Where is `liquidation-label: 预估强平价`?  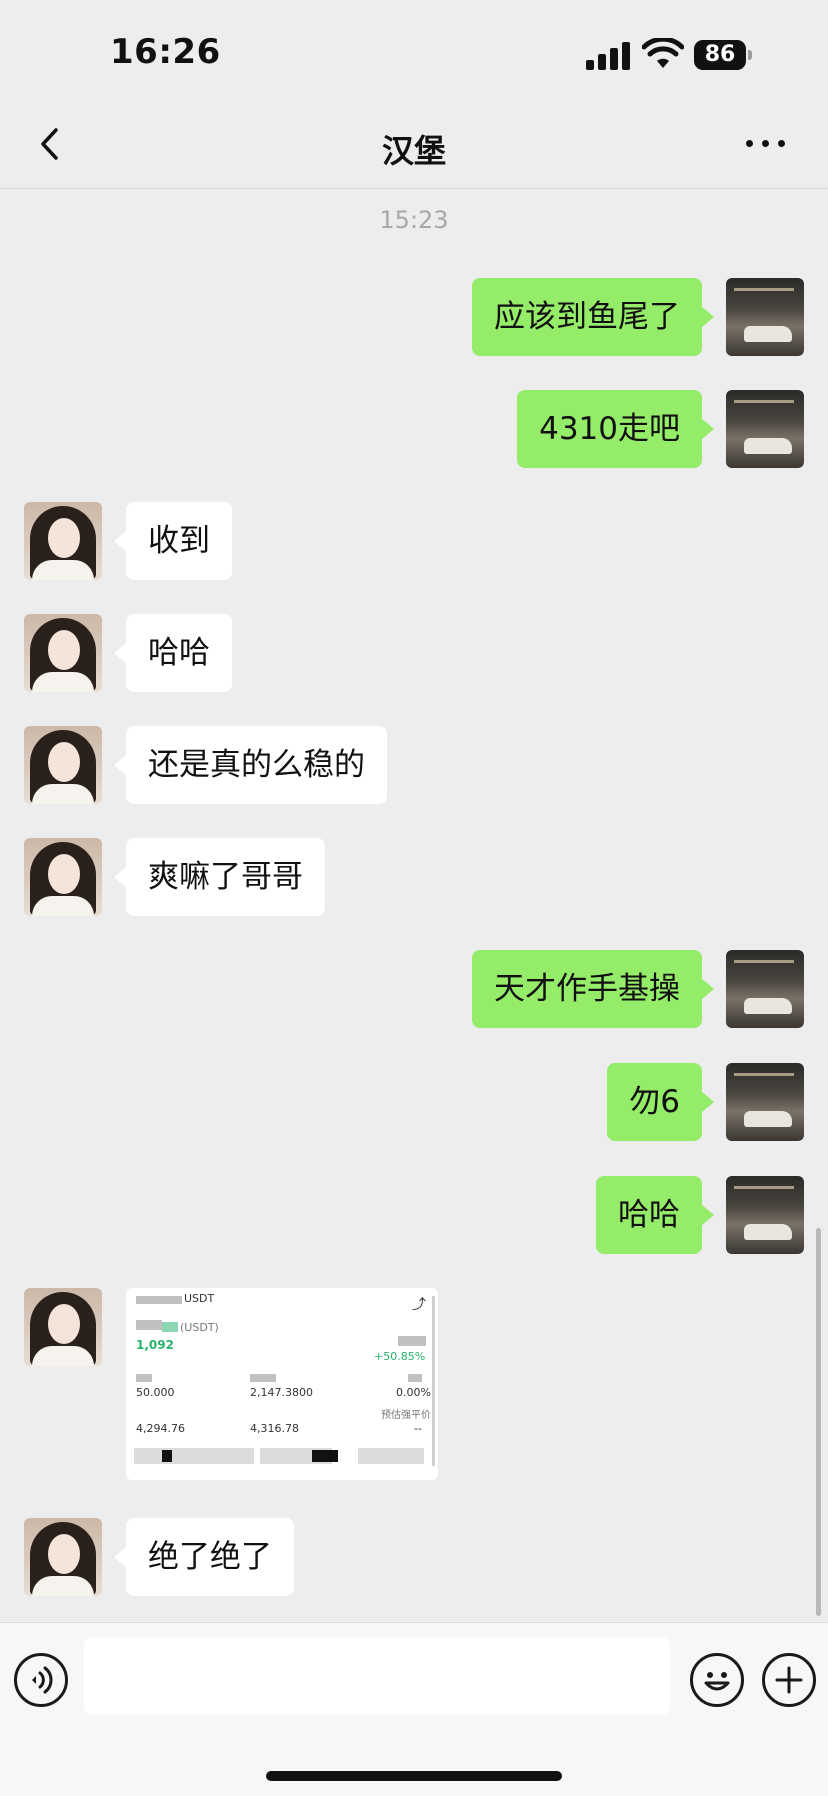
liquidation-label: 预估强平价 is located at coordinates (406, 1415).